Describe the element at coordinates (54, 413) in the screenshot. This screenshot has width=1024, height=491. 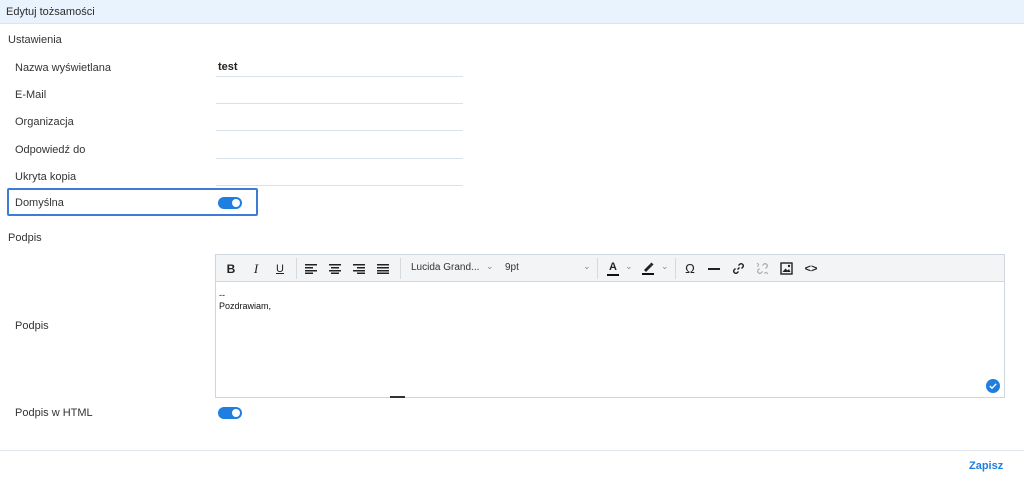
I see `html-signature-label: Podpis w HTML` at that location.